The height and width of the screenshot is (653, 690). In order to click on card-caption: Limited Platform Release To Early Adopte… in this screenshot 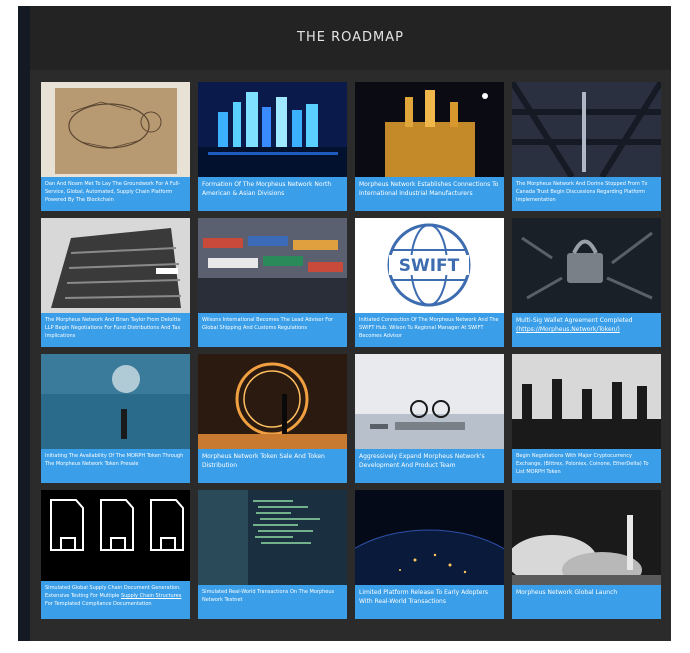, I will do `click(429, 602)`.